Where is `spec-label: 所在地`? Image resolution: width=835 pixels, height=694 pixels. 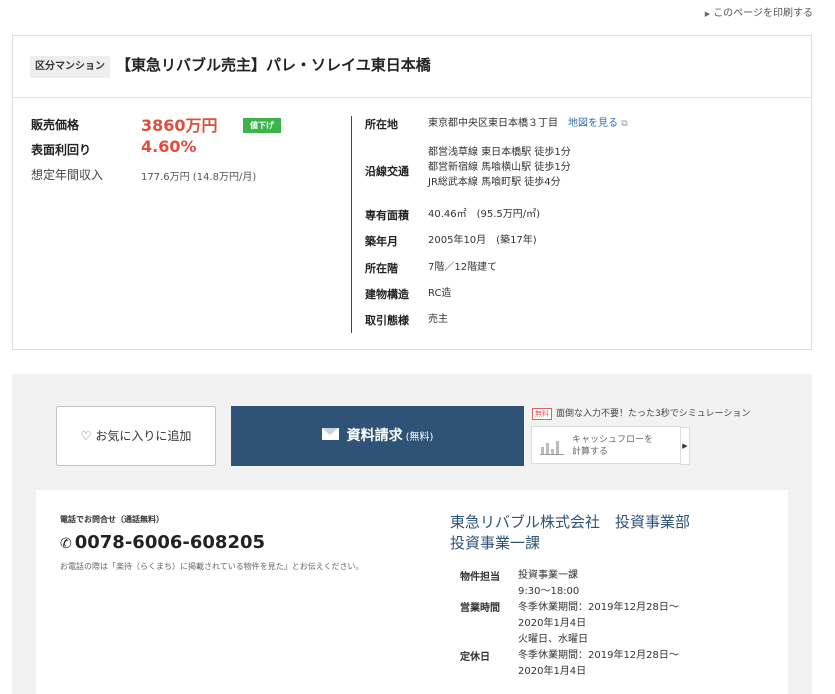 spec-label: 所在地 is located at coordinates (381, 124).